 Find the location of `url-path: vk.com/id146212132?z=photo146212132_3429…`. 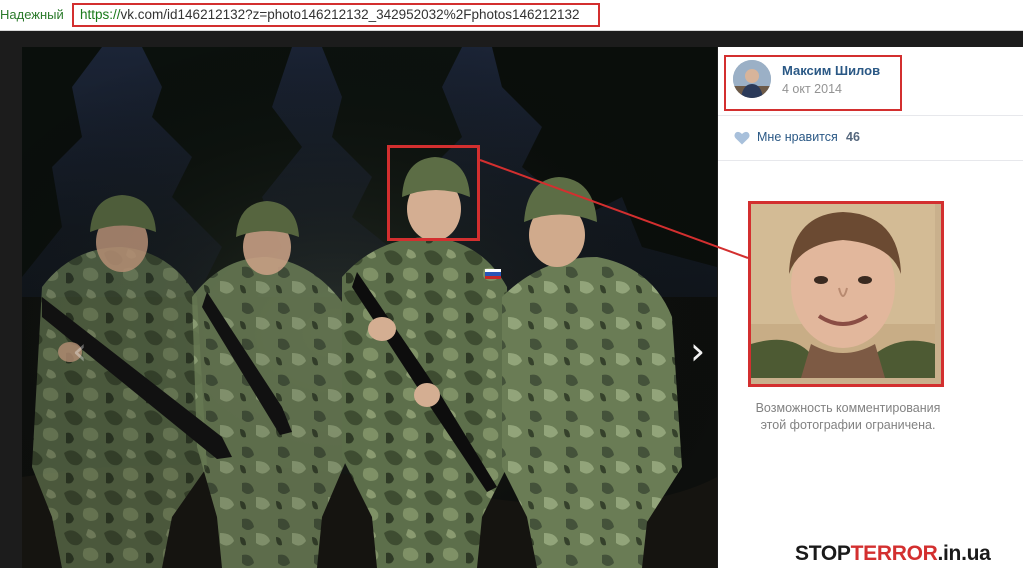

url-path: vk.com/id146212132?z=photo146212132_3429… is located at coordinates (350, 14).